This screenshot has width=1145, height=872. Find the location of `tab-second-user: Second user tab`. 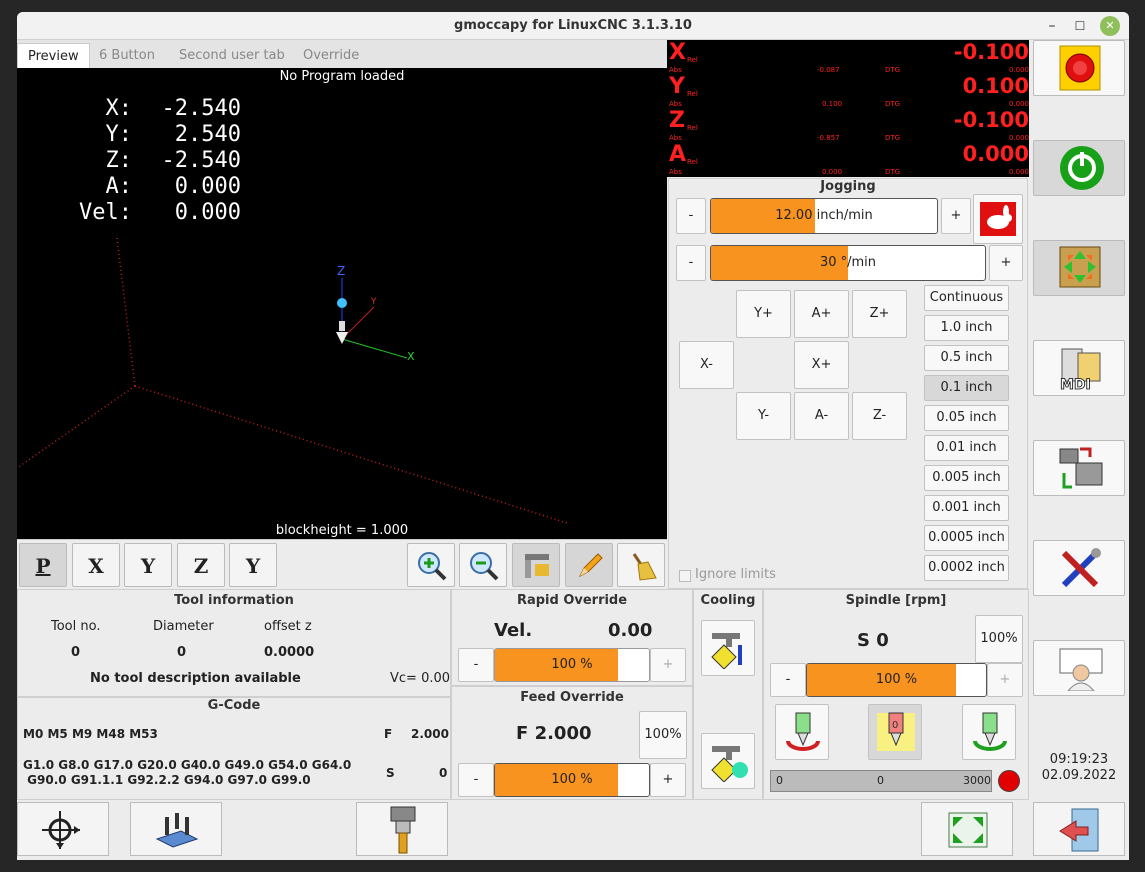

tab-second-user: Second user tab is located at coordinates (232, 55).